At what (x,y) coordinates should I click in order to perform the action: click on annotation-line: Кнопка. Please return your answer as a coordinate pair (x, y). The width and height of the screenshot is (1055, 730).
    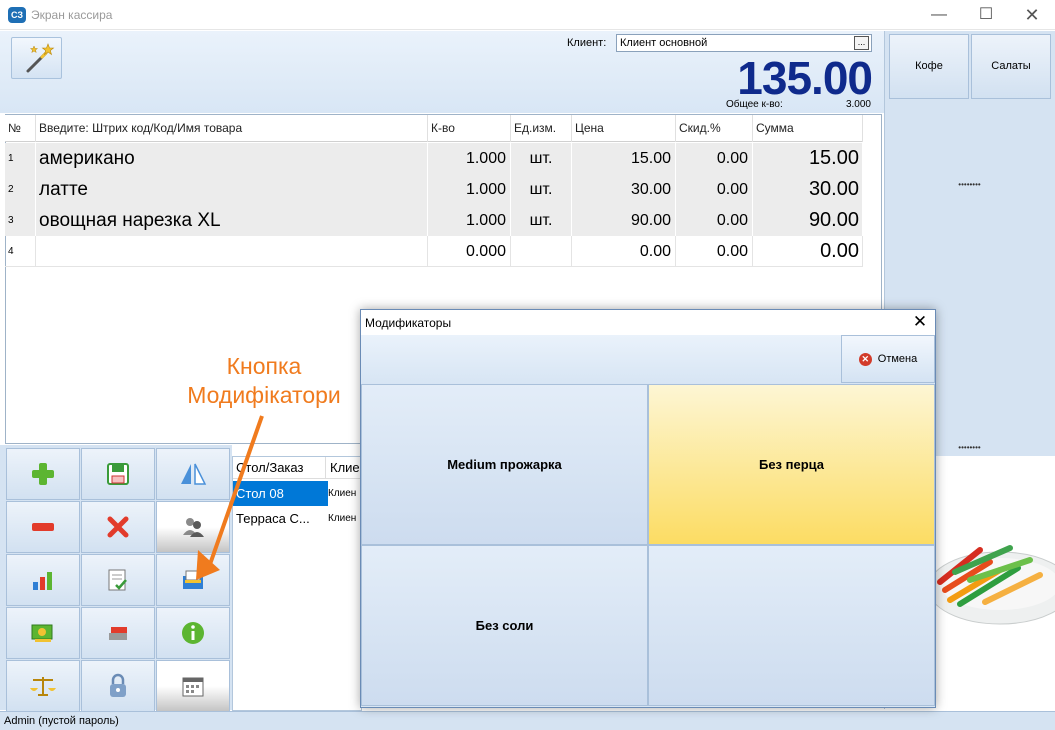
    Looking at the image, I should click on (264, 366).